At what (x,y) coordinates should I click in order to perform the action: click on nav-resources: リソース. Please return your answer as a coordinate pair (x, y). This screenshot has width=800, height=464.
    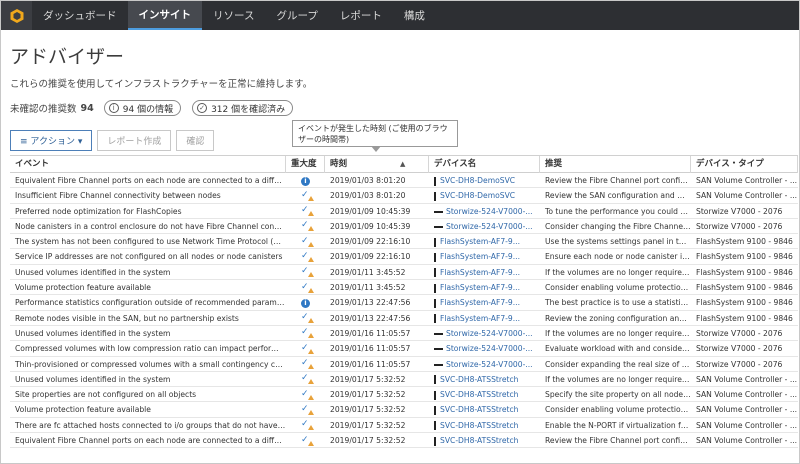
    Looking at the image, I should click on (233, 15).